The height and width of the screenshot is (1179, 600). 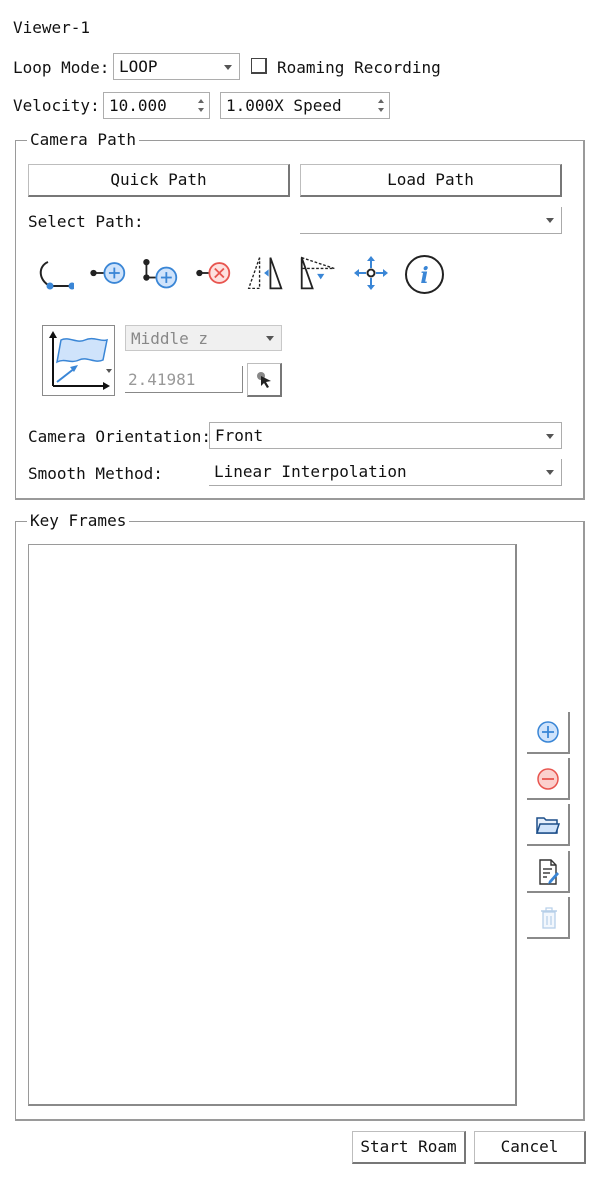 I want to click on key-frames-title: Key Frames, so click(x=78, y=521).